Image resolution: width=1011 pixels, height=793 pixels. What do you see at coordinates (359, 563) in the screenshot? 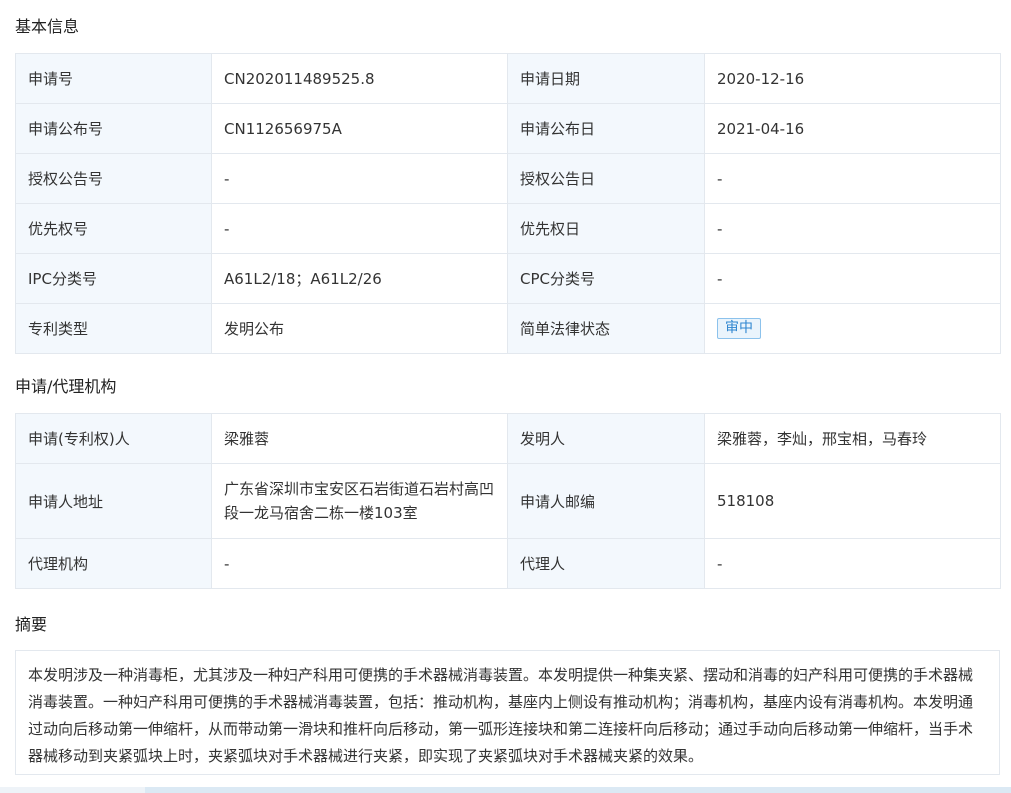
I see `value-agency: -` at bounding box center [359, 563].